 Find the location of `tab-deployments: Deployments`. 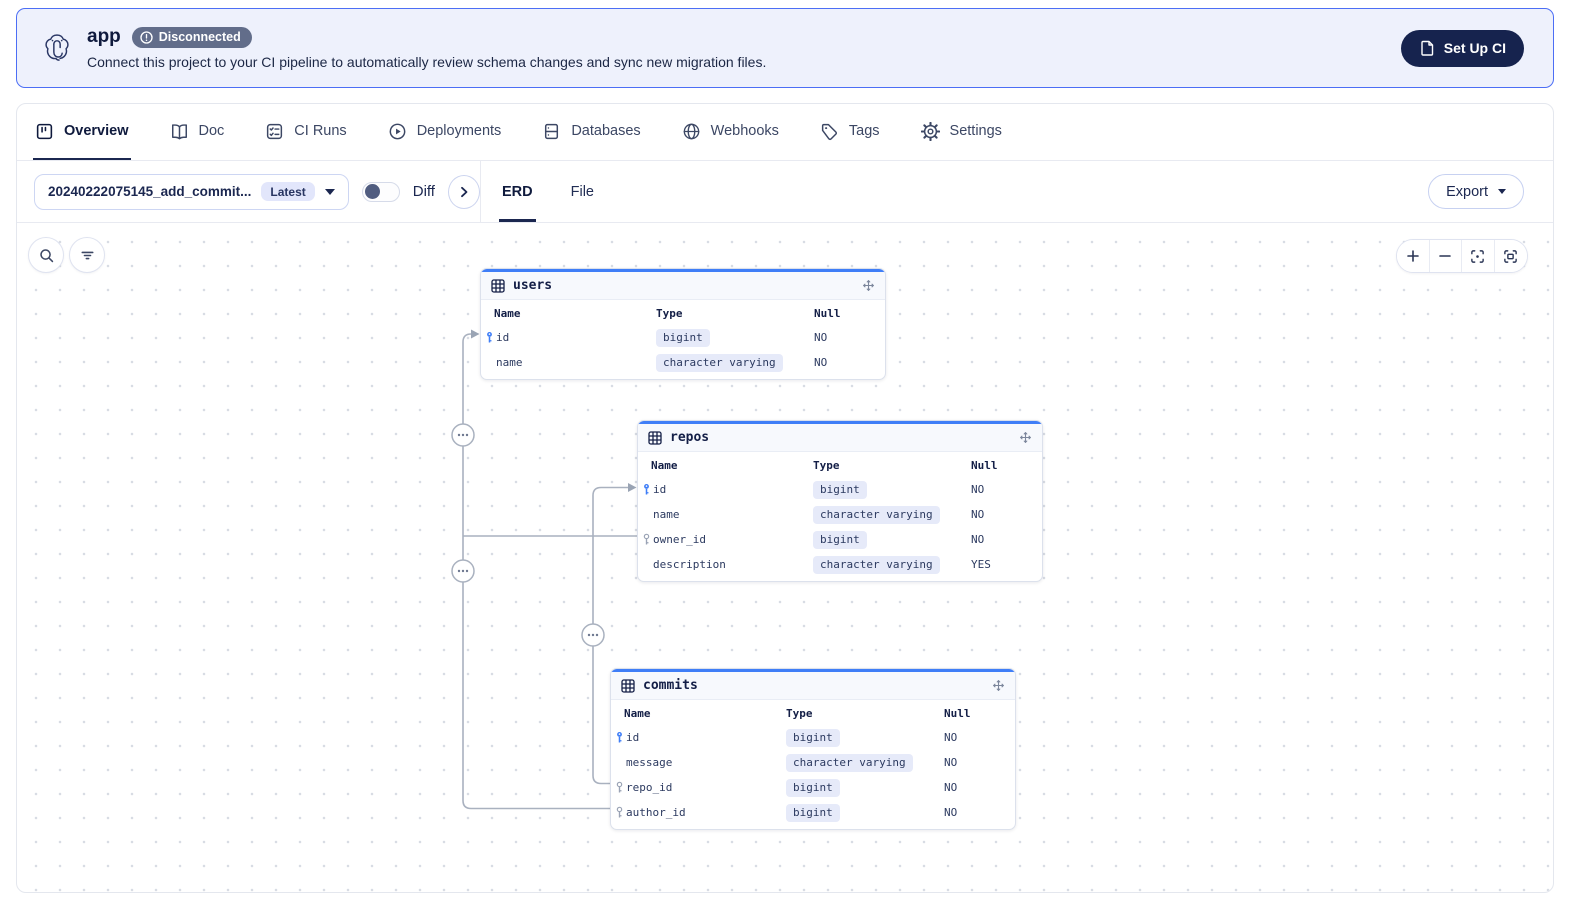

tab-deployments: Deployments is located at coordinates (445, 132).